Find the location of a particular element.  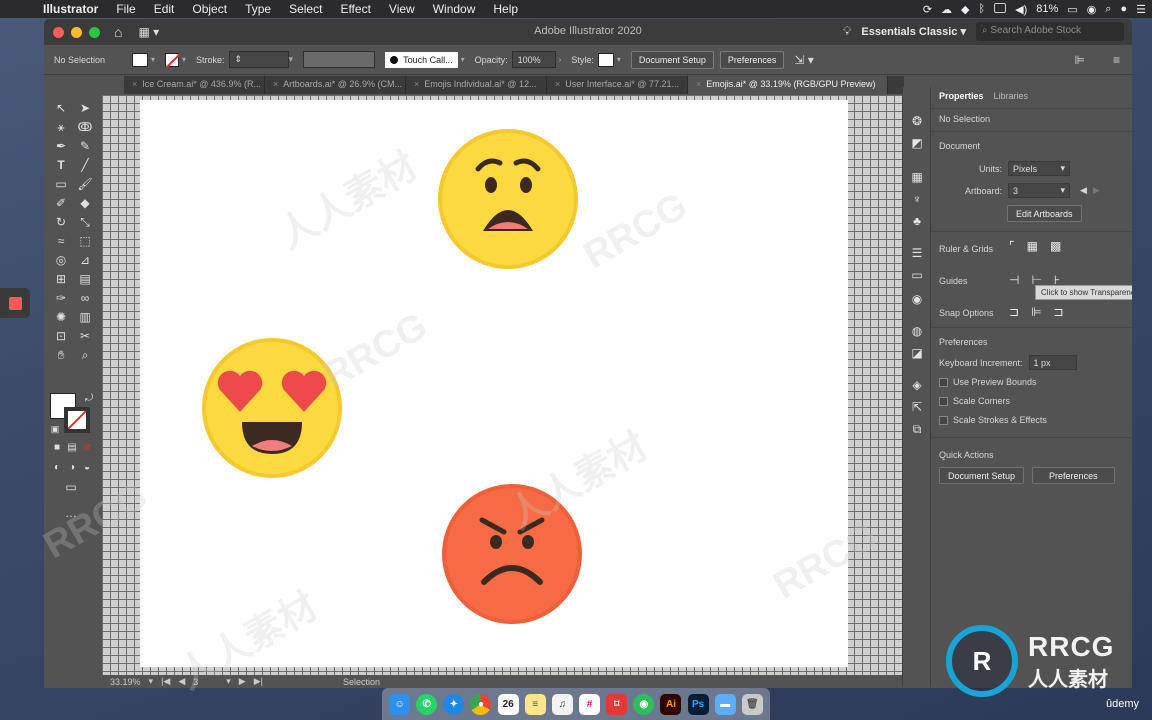

style-swatch: ▾ is located at coordinates (609, 59).